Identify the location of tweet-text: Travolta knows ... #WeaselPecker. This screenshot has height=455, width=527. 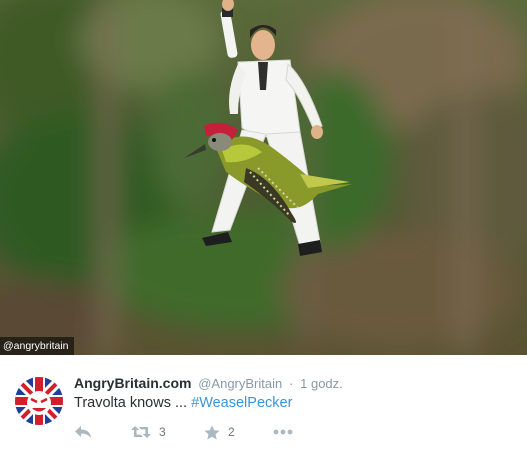
(183, 403).